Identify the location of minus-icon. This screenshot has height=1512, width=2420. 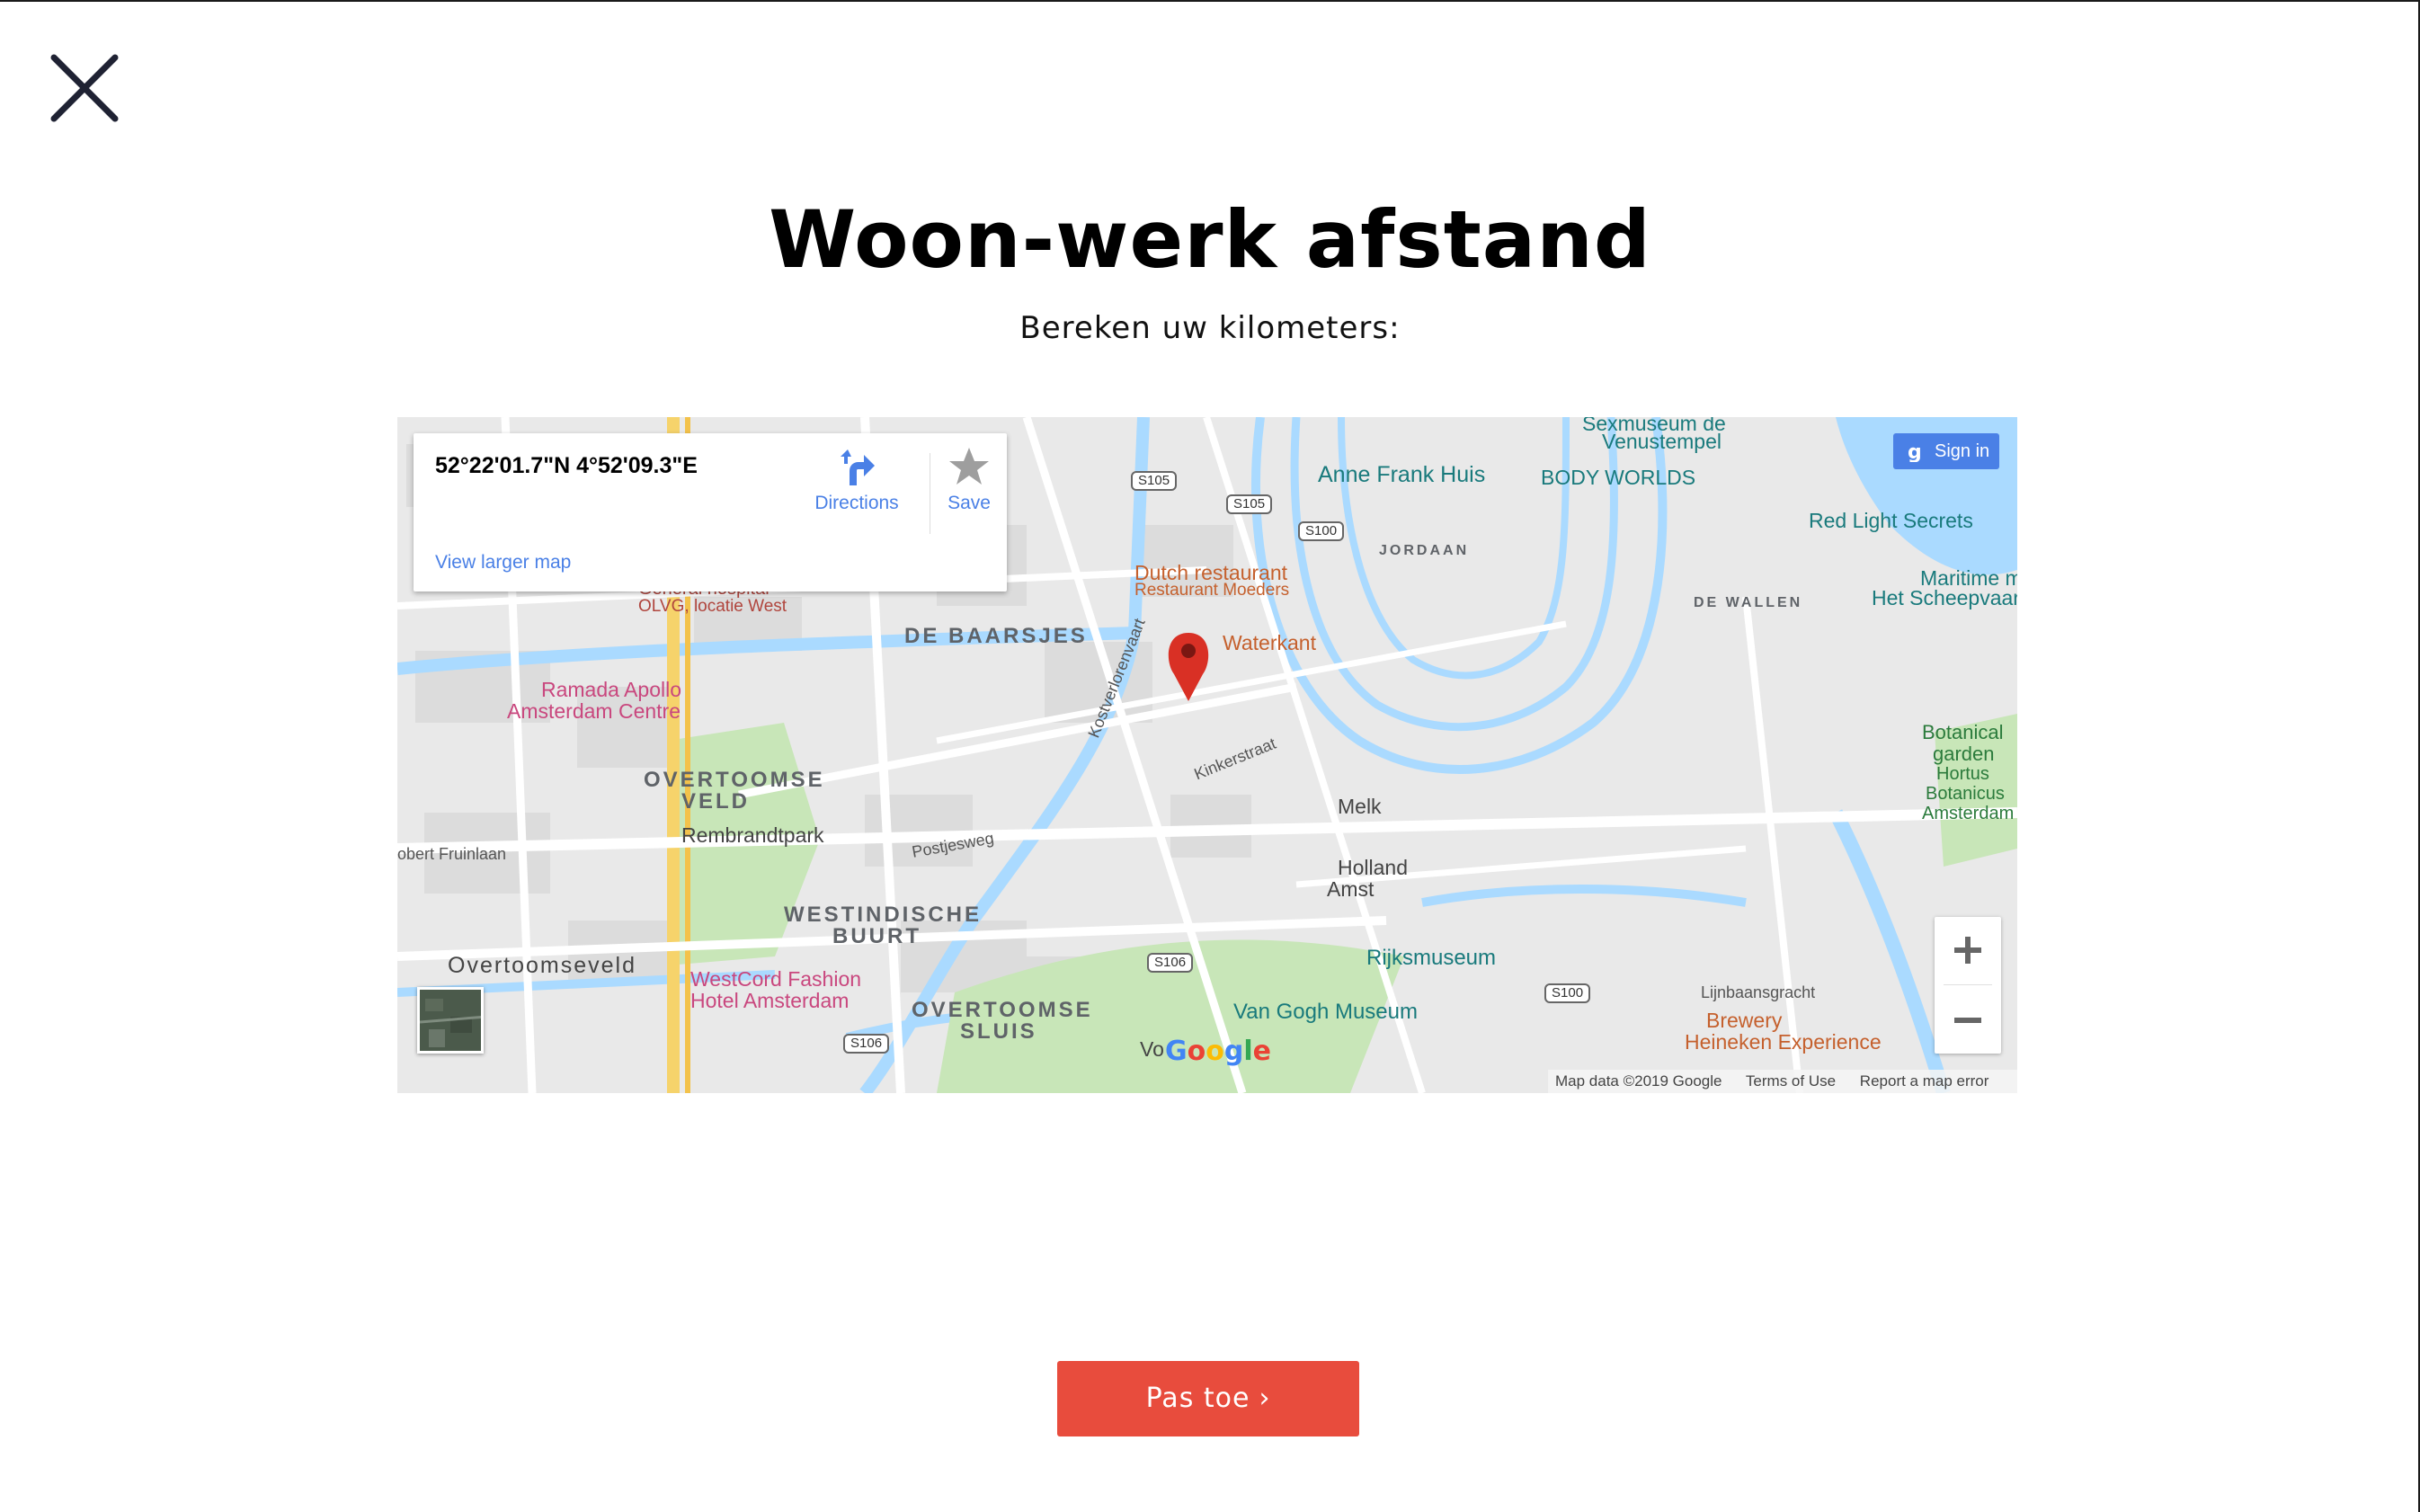
(1967, 1020).